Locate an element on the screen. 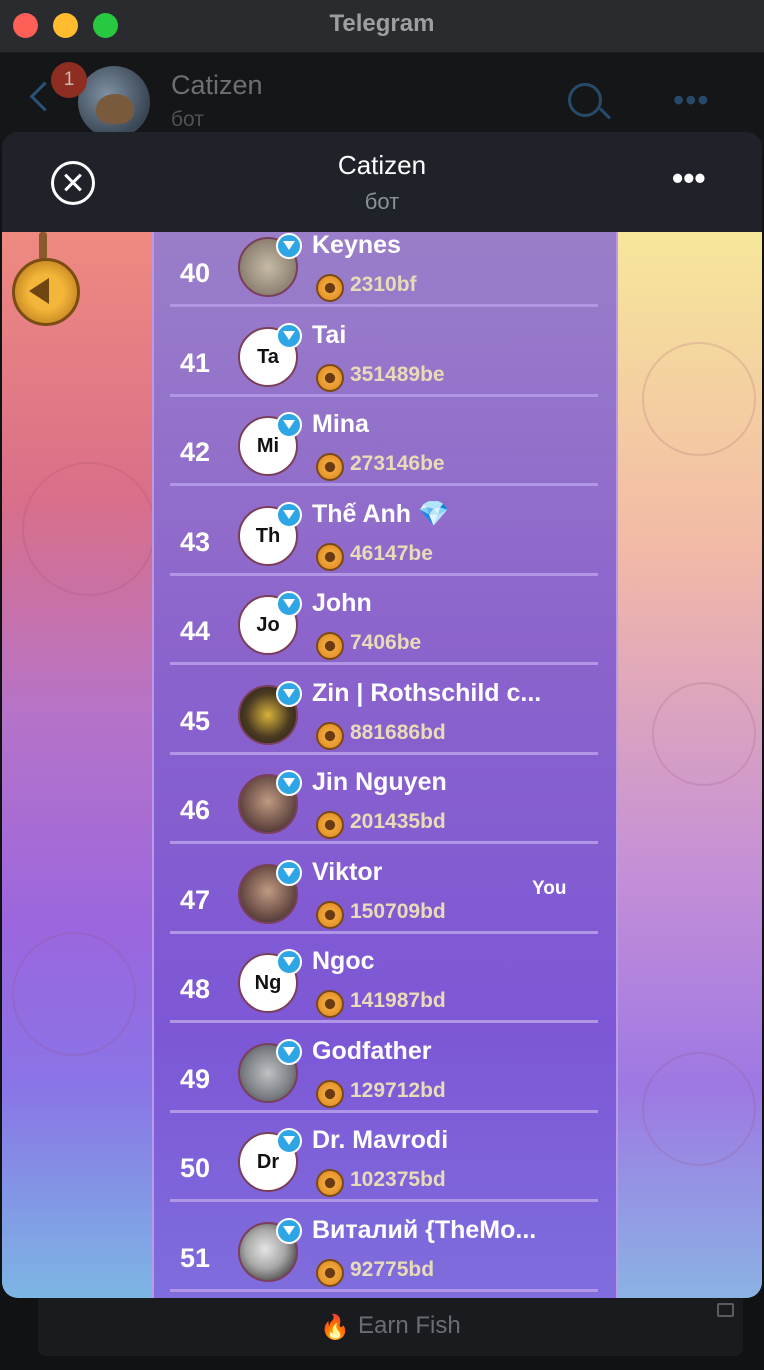 The width and height of the screenshot is (764, 1370). sheet-title: Catizen is located at coordinates (382, 165).